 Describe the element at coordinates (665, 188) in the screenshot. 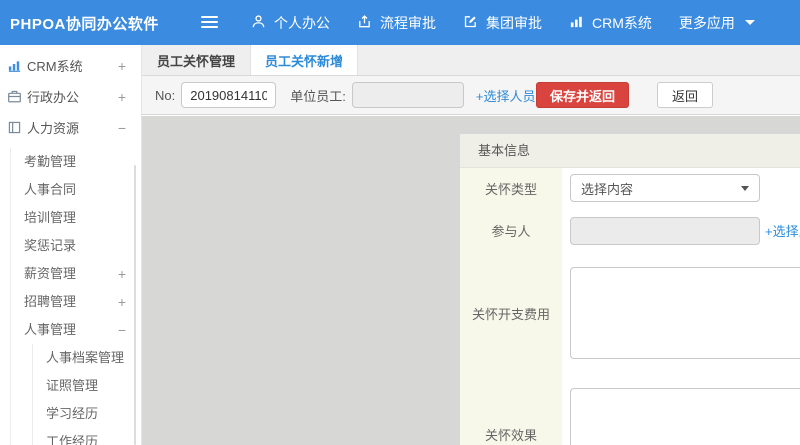

I see `care-type-select: 选择内容` at that location.